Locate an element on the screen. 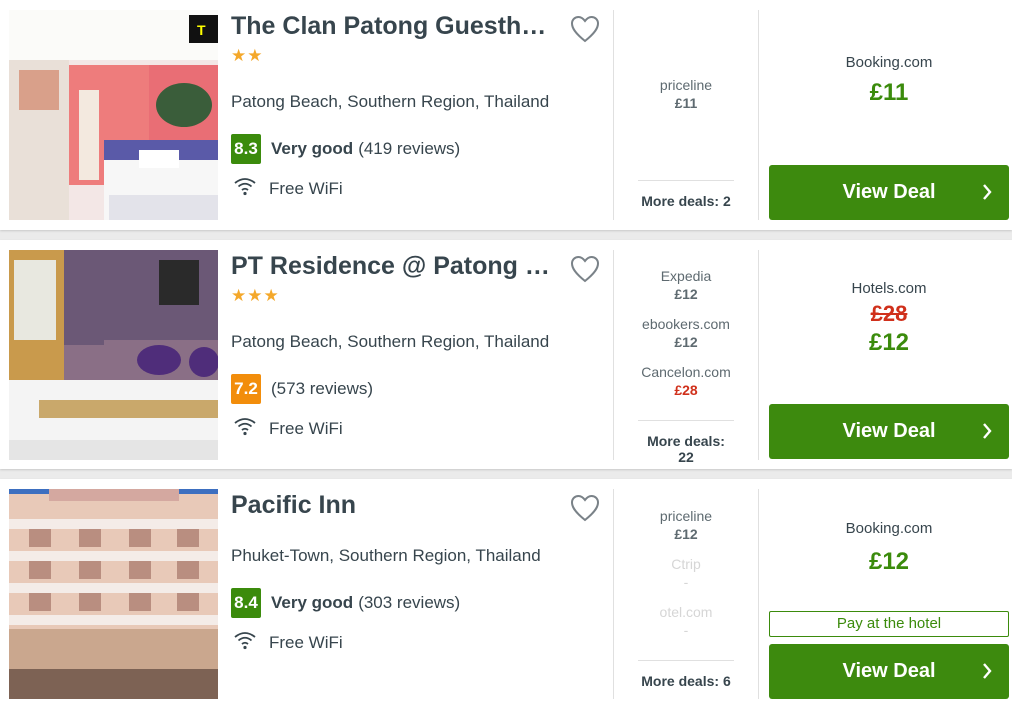  deal-item: Cancelon.com £28 is located at coordinates (686, 381).